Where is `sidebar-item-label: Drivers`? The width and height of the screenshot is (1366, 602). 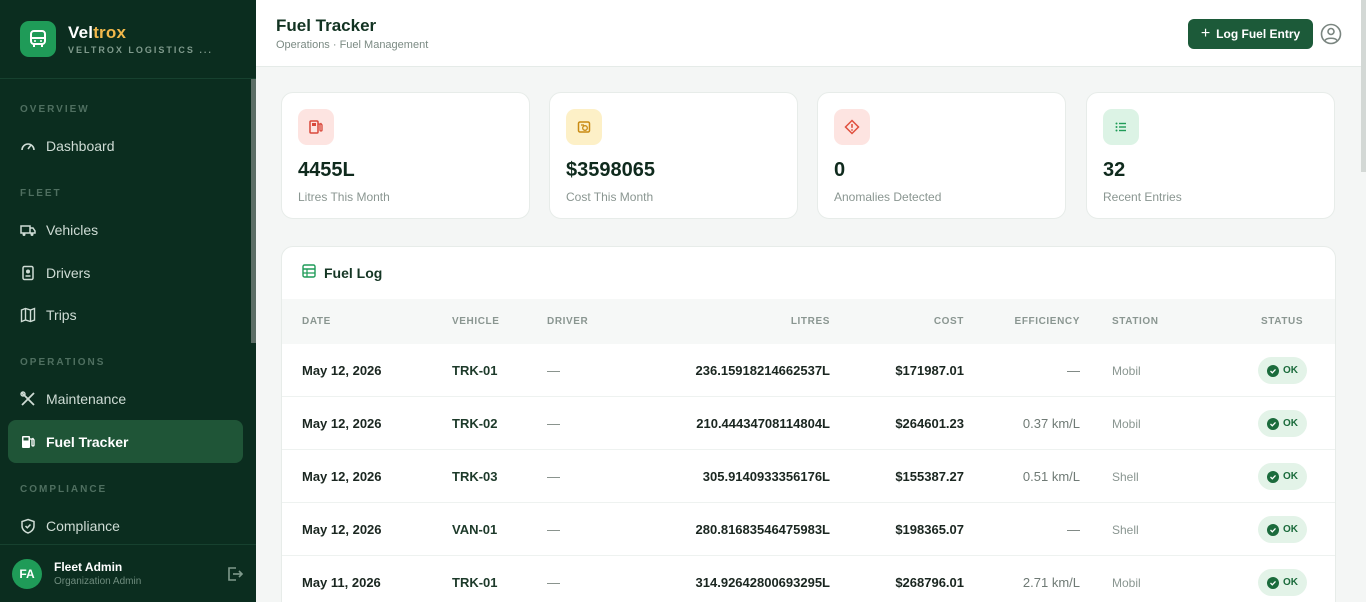 sidebar-item-label: Drivers is located at coordinates (68, 272).